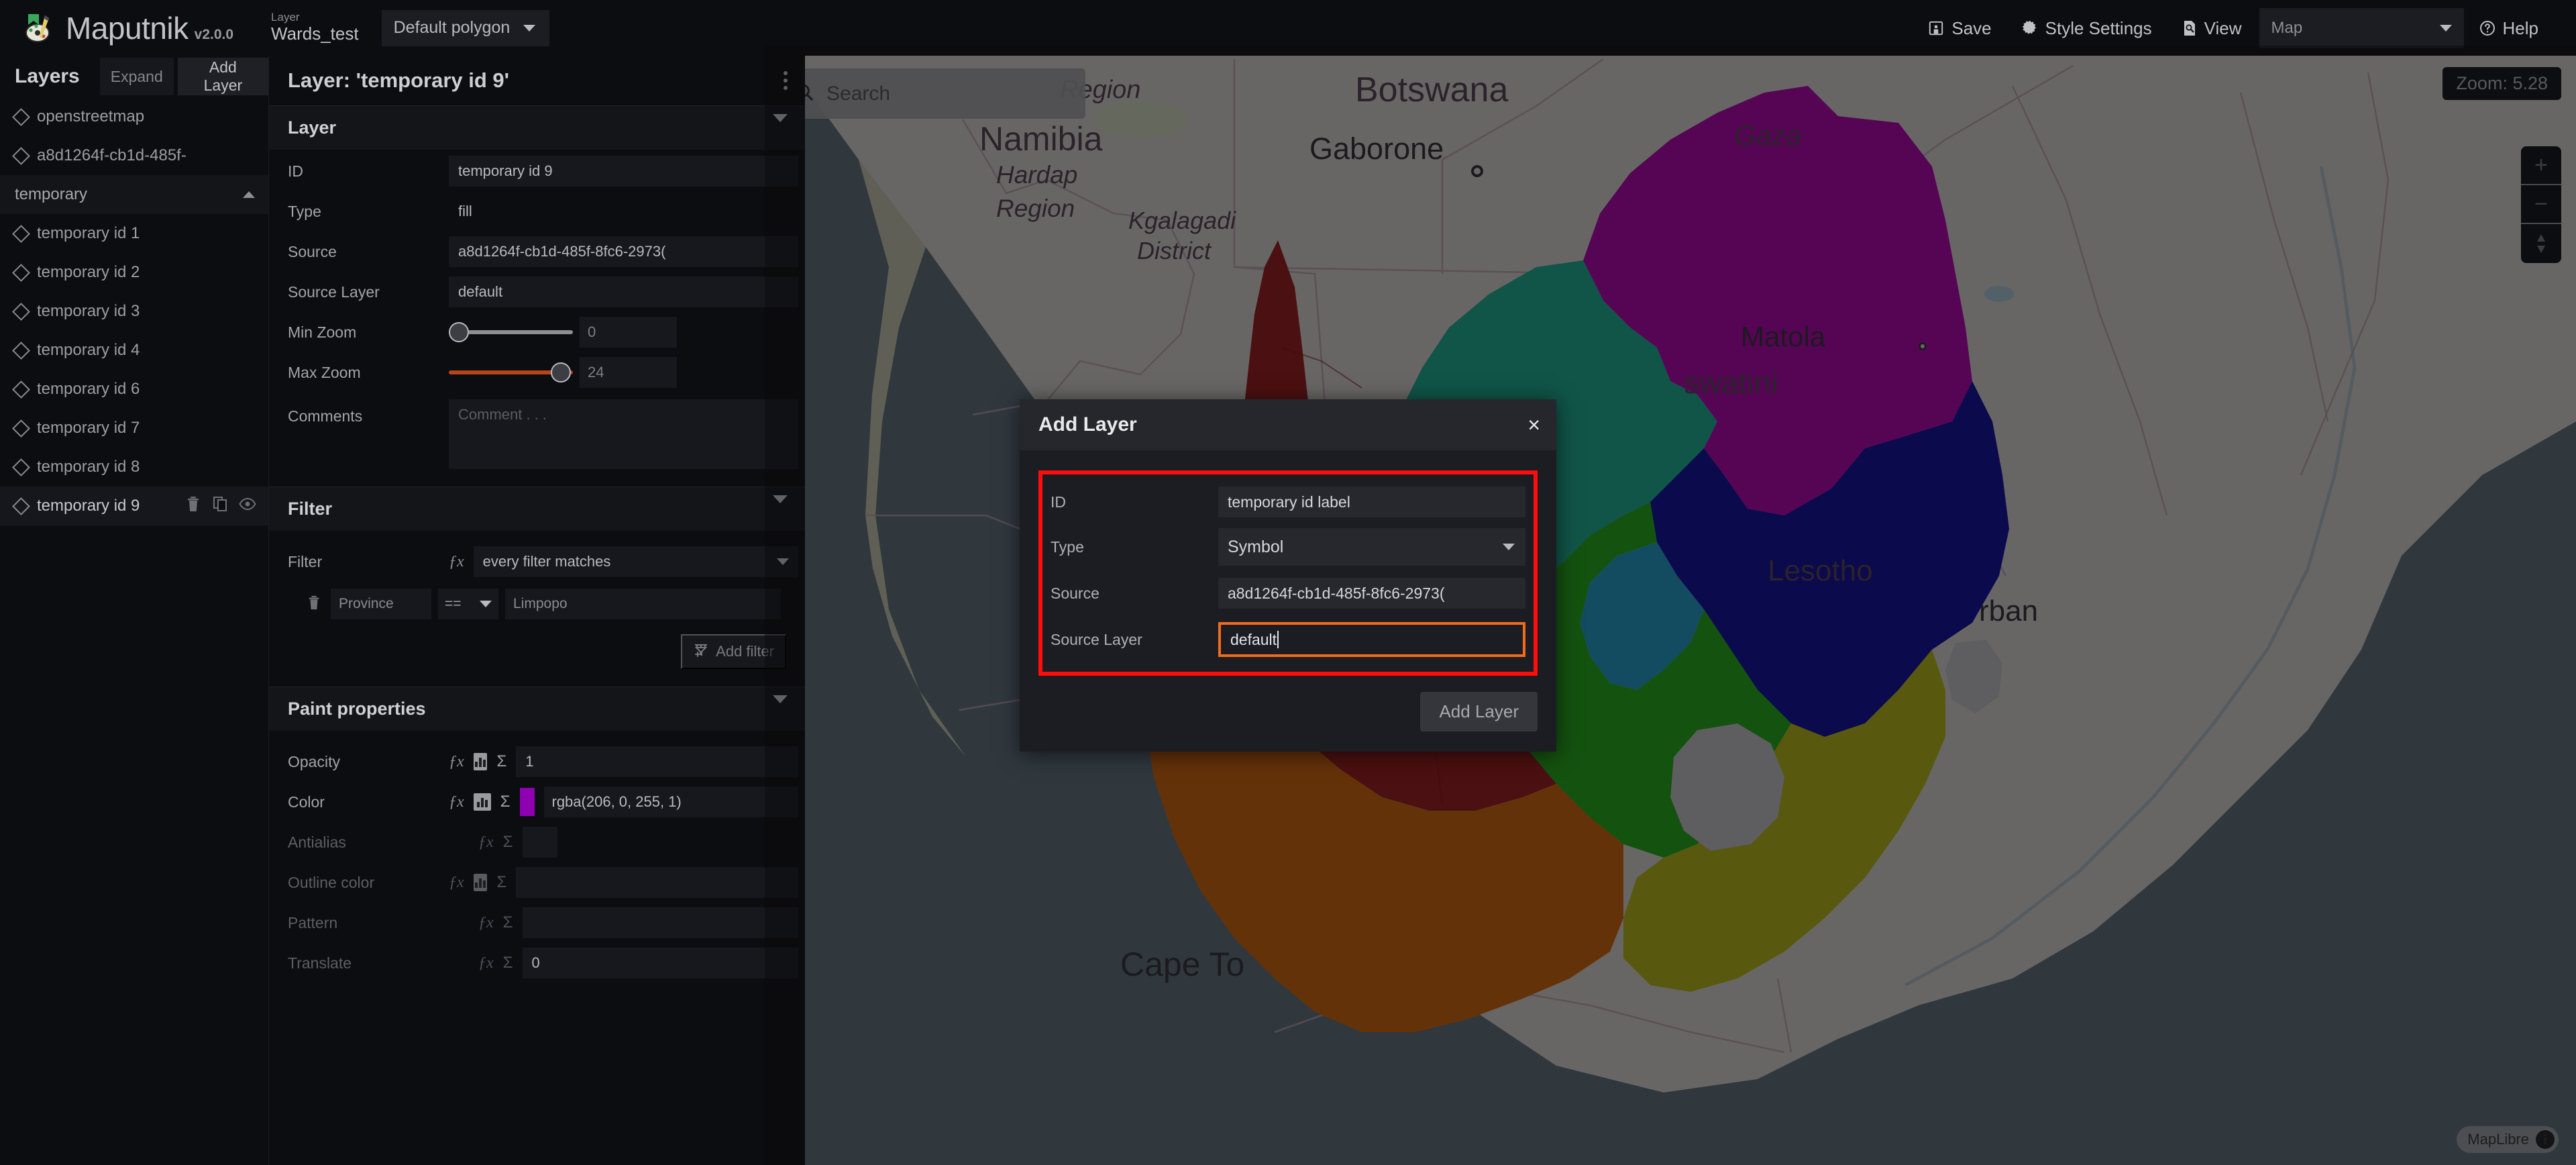 The width and height of the screenshot is (2576, 1165). I want to click on view-button: View, so click(2212, 28).